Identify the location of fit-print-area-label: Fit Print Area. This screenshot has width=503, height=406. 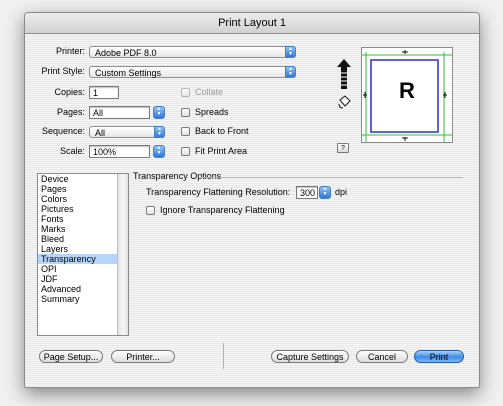
(221, 151).